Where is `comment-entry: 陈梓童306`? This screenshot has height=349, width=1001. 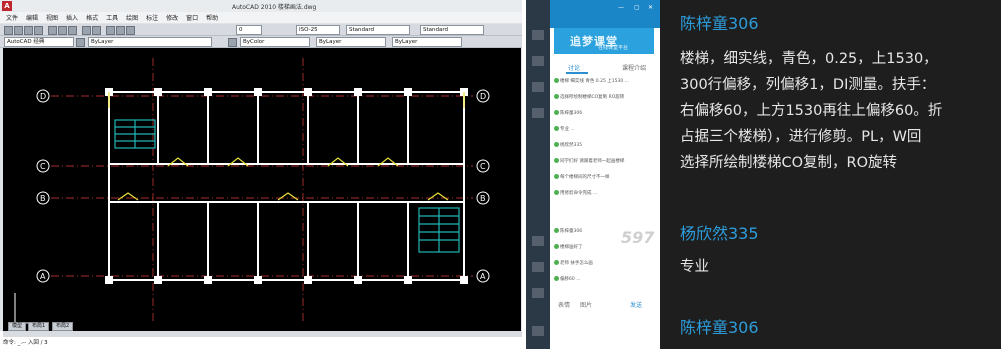 comment-entry: 陈梓童306 is located at coordinates (719, 326).